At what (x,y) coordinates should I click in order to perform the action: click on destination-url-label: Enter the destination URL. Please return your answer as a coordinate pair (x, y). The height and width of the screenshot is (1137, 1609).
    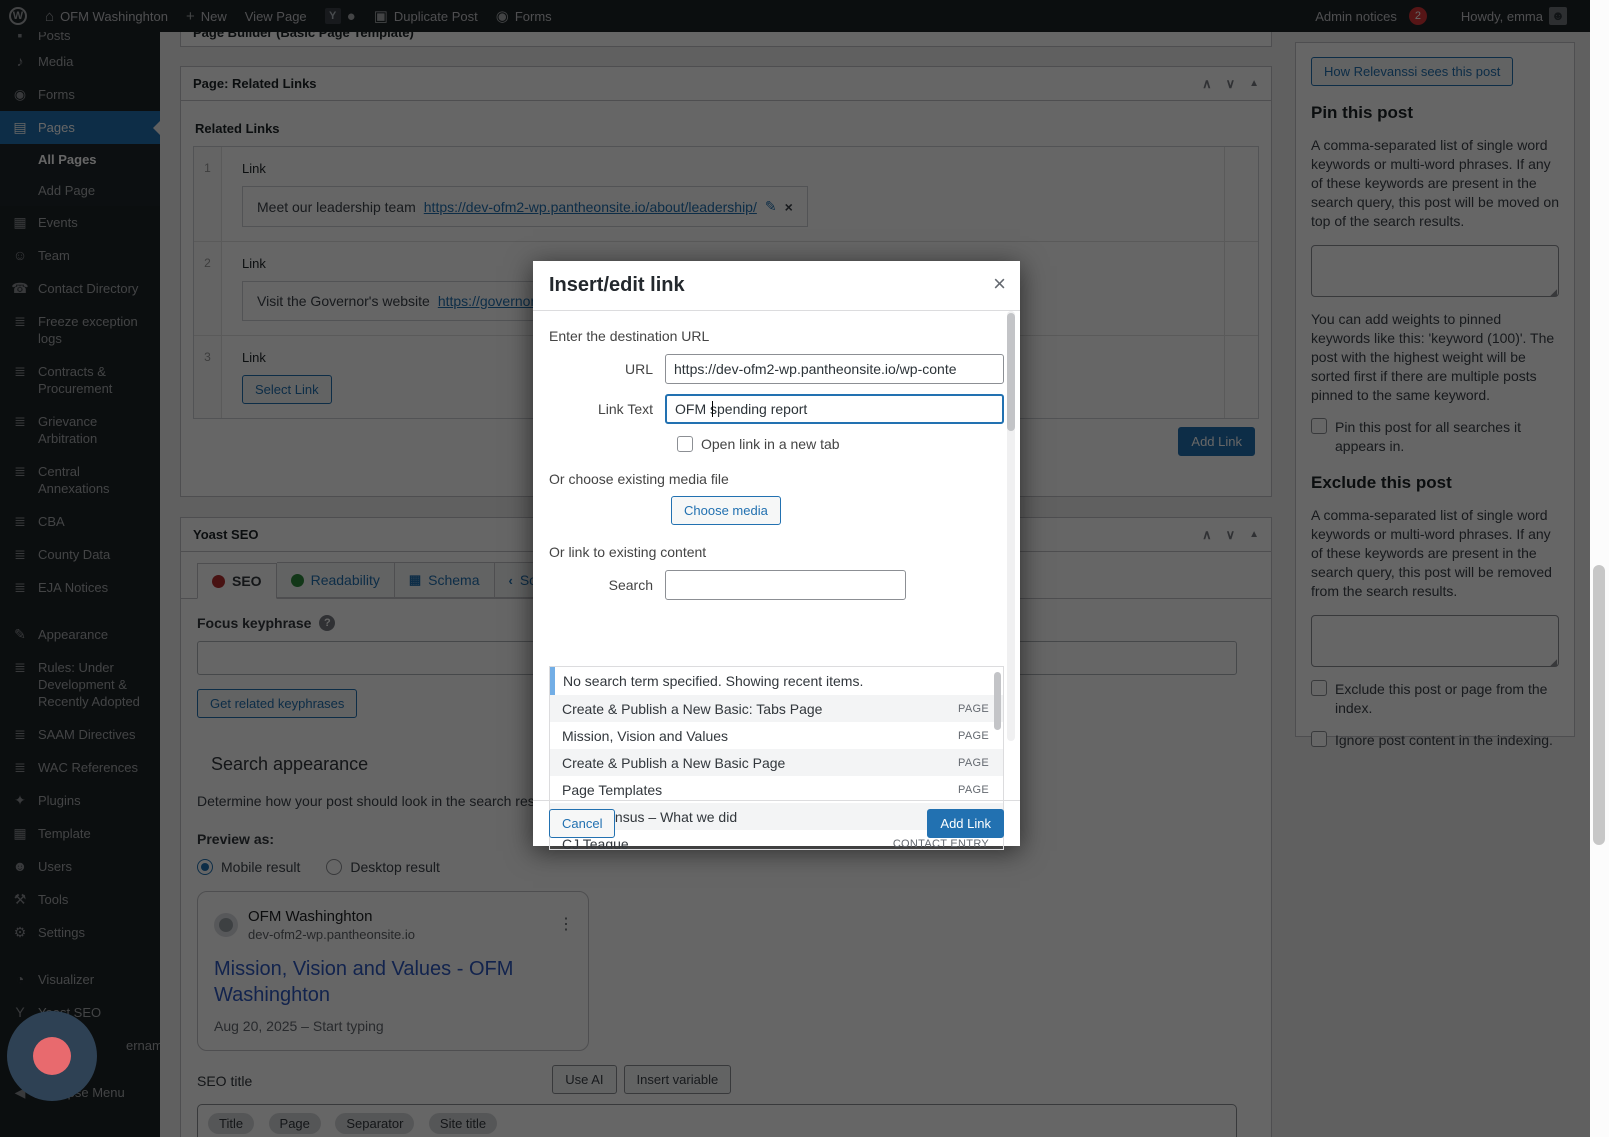
    Looking at the image, I should click on (629, 336).